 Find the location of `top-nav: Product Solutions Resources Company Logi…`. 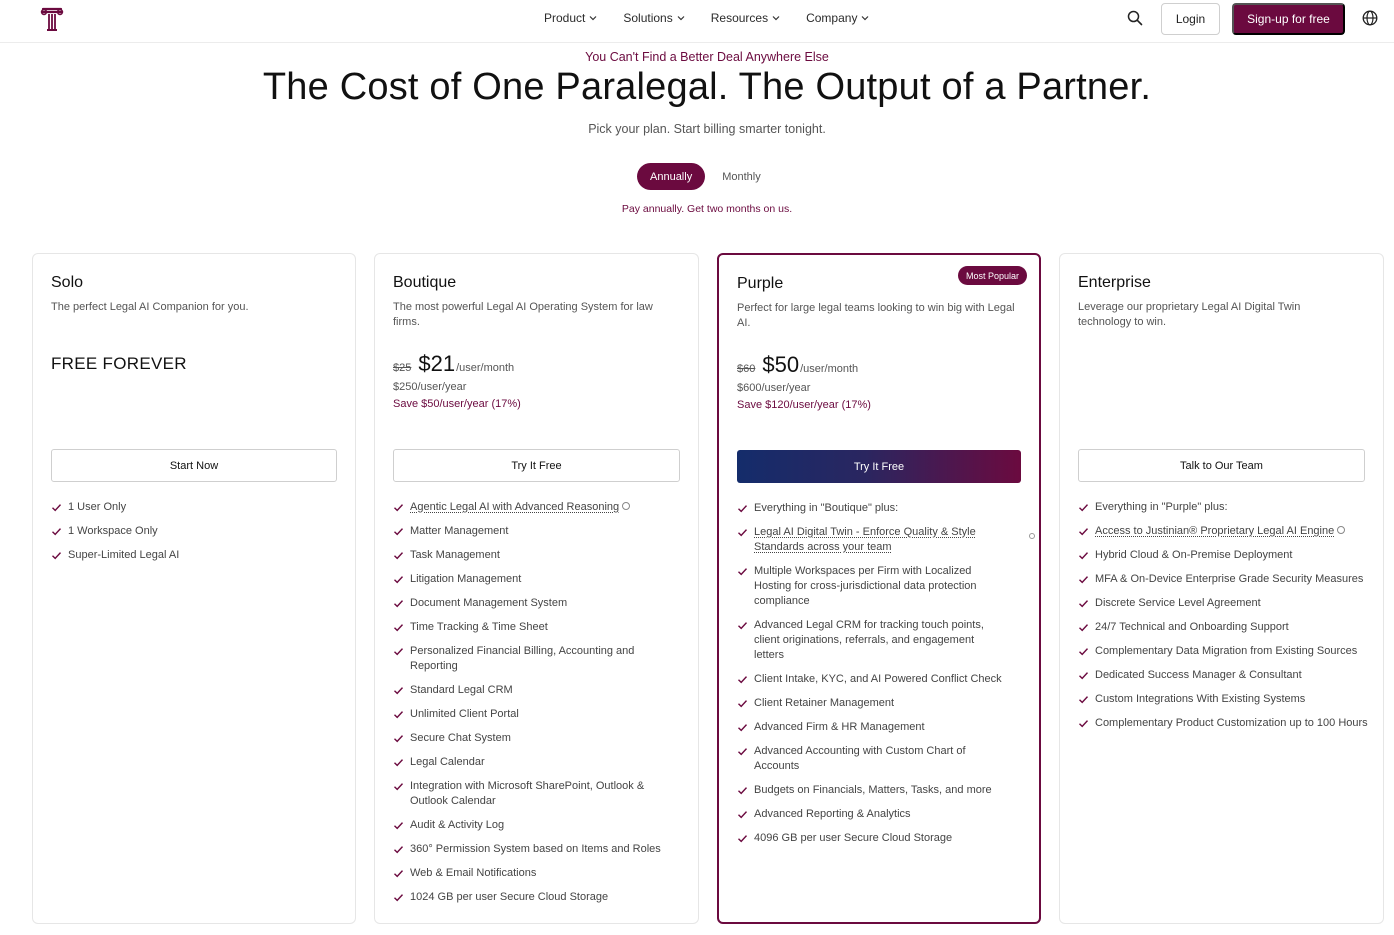

top-nav: Product Solutions Resources Company Logi… is located at coordinates (697, 21).